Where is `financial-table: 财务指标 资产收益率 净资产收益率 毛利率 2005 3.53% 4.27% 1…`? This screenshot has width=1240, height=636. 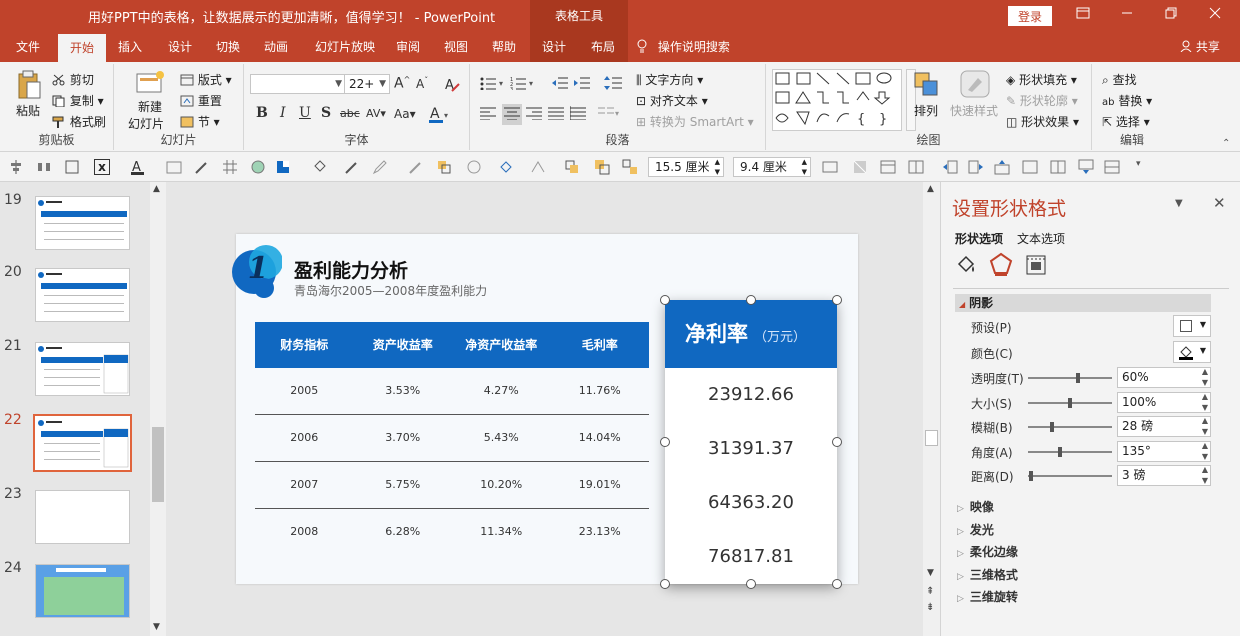 financial-table: 财务指标 资产收益率 净资产收益率 毛利率 2005 3.53% 4.27% 1… is located at coordinates (452, 439).